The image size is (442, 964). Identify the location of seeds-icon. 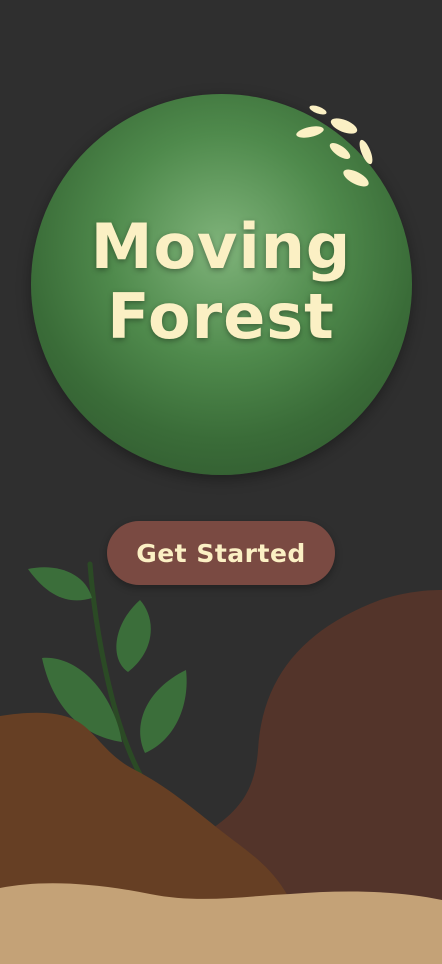
(334, 146).